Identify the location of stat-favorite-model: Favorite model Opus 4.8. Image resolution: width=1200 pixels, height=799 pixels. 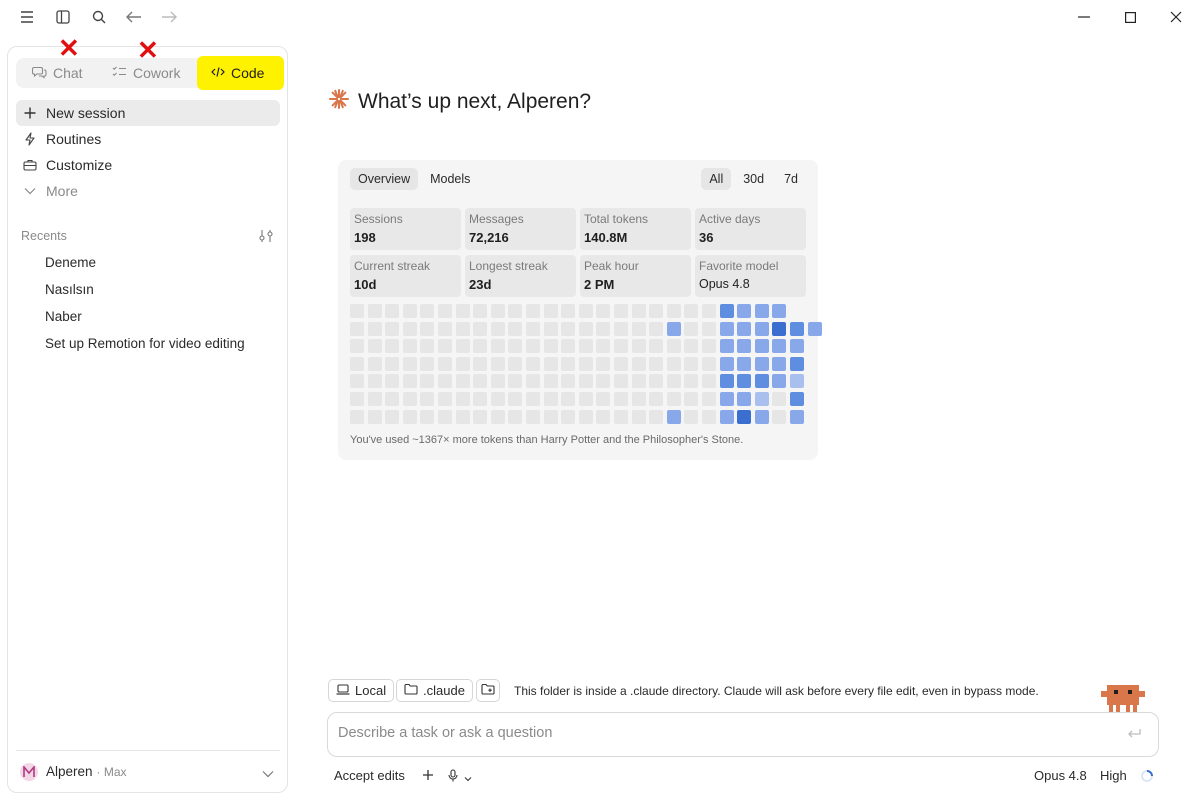
(750, 276).